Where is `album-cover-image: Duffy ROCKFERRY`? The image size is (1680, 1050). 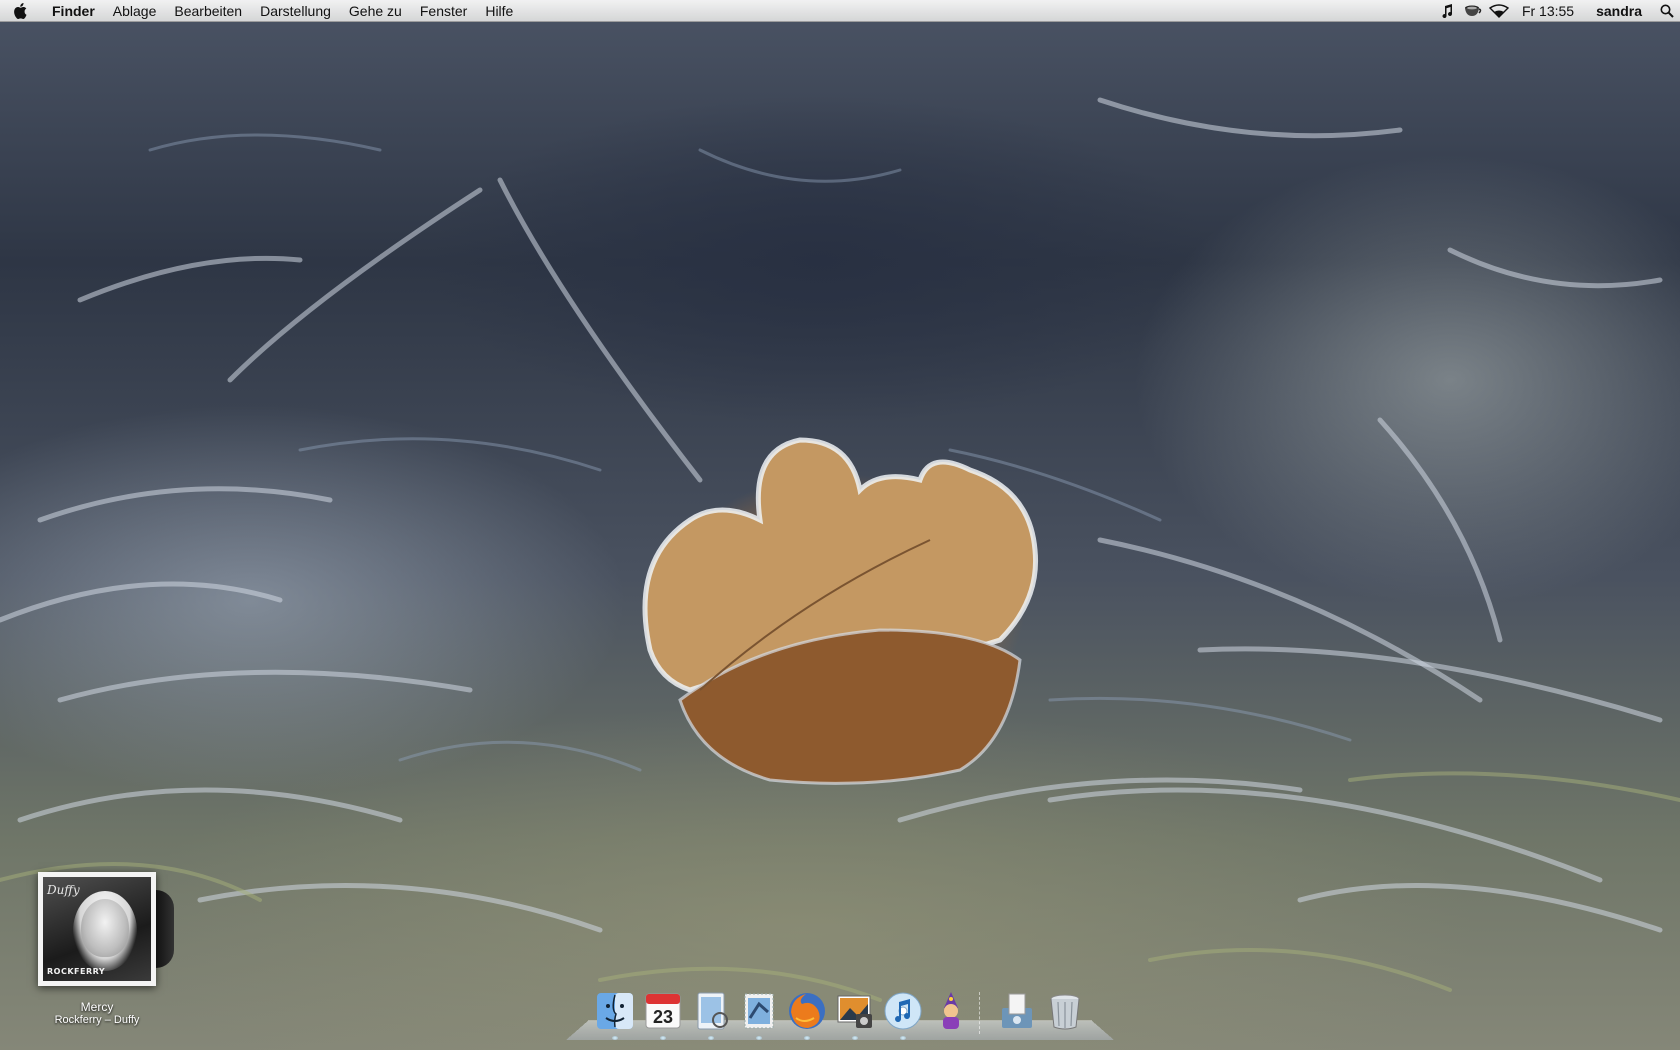
album-cover-image: Duffy ROCKFERRY is located at coordinates (97, 929).